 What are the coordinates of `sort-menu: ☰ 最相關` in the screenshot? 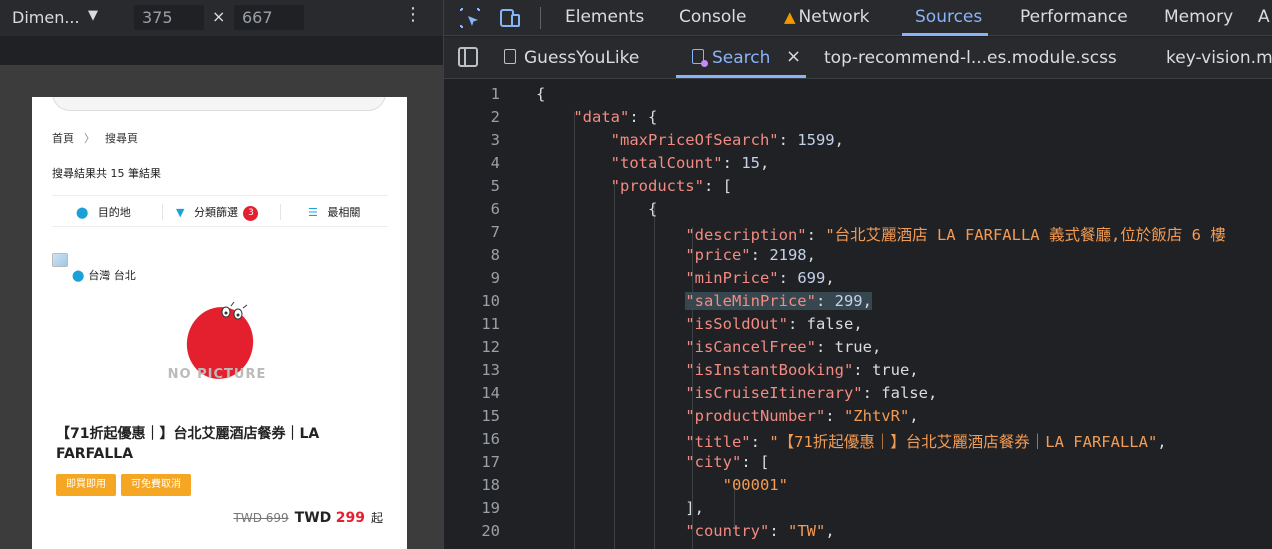 It's located at (334, 212).